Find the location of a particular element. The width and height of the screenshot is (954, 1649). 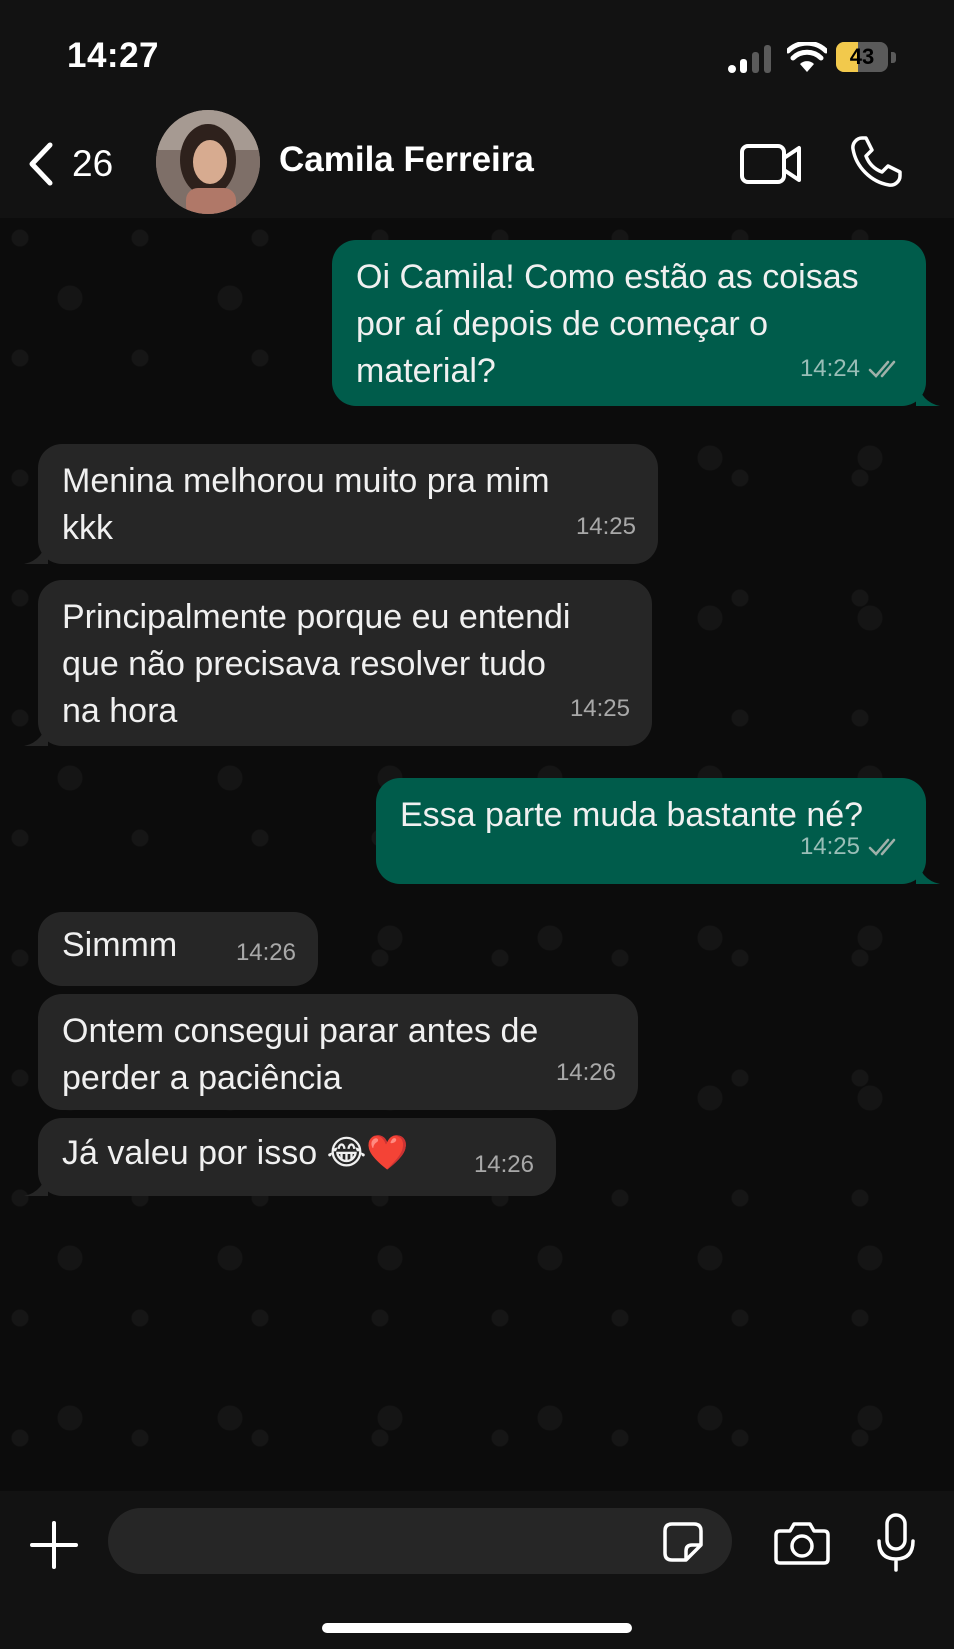

chat-header: 26 Camila Ferreira is located at coordinates (477, 164).